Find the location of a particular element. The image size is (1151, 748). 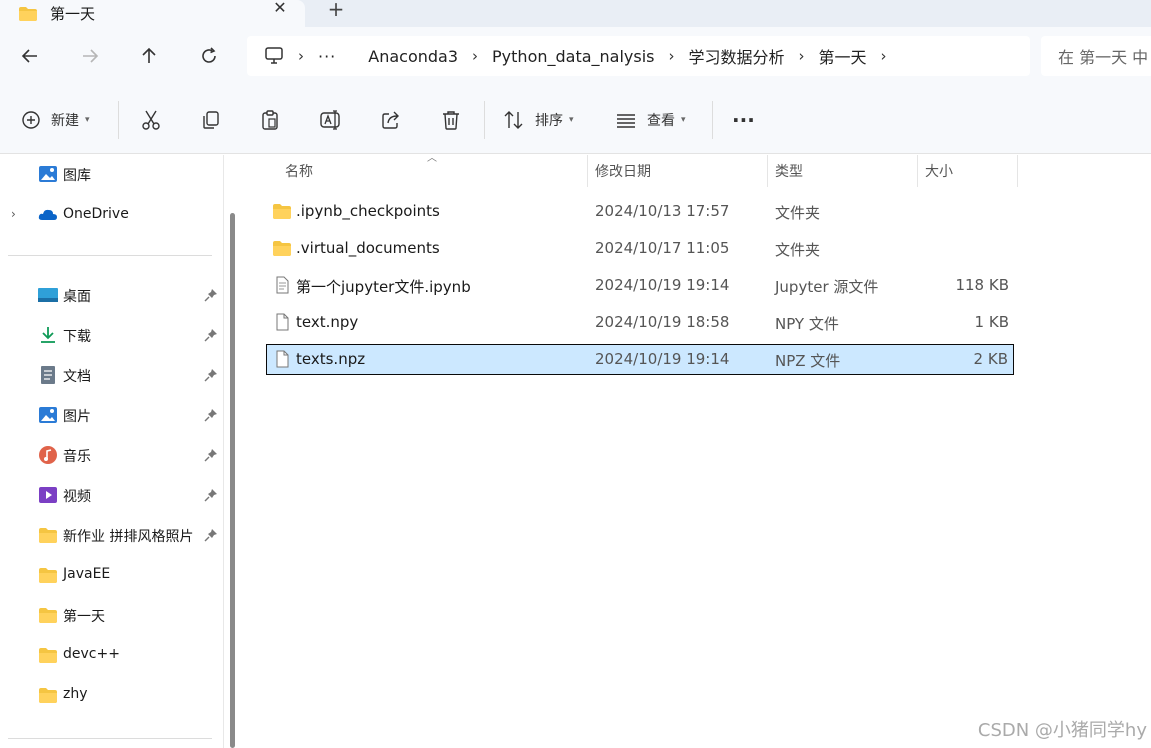

sidebar-item-videos: 视频 is located at coordinates (112, 495).